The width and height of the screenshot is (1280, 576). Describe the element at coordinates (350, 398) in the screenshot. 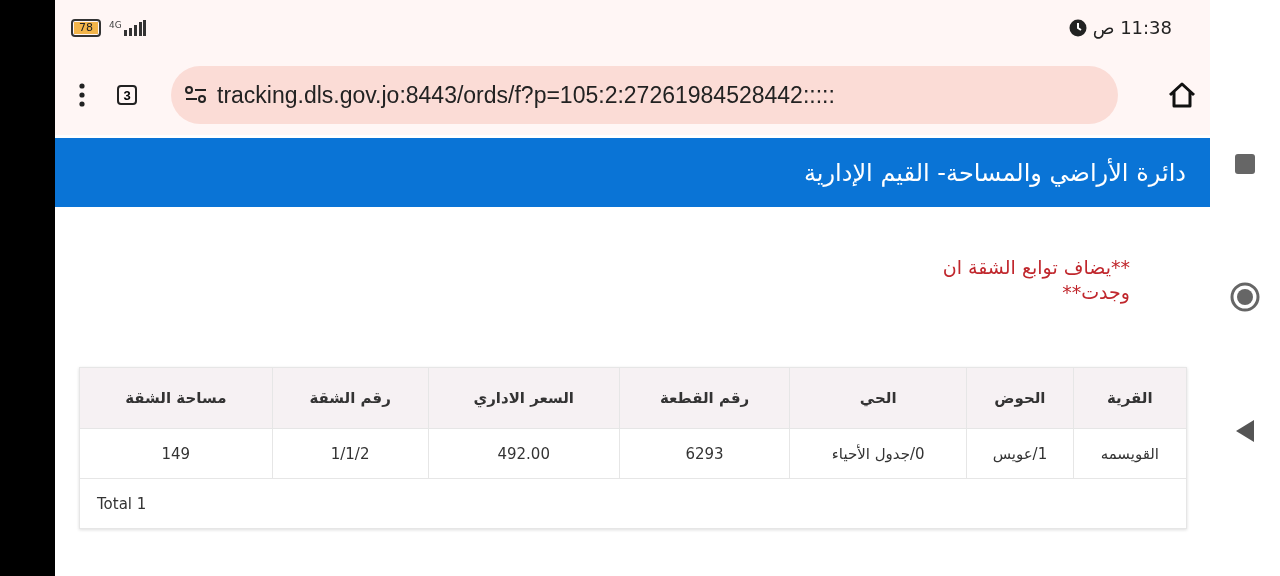

I see `column-header: رقم الشقة` at that location.